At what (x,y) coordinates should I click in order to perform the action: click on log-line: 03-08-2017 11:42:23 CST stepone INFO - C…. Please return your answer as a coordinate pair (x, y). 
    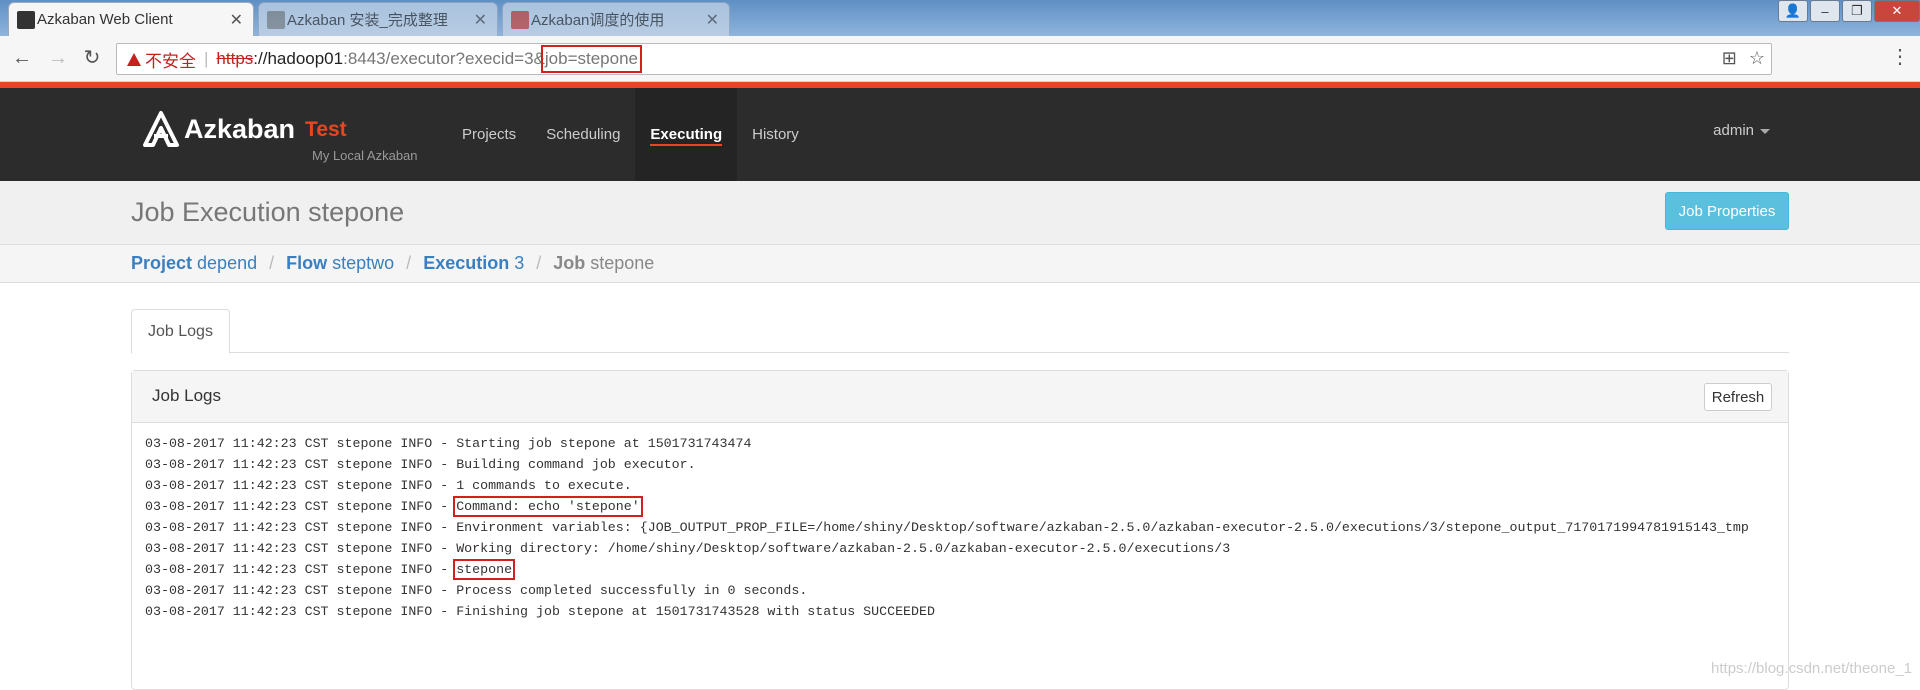
    Looking at the image, I should click on (965, 506).